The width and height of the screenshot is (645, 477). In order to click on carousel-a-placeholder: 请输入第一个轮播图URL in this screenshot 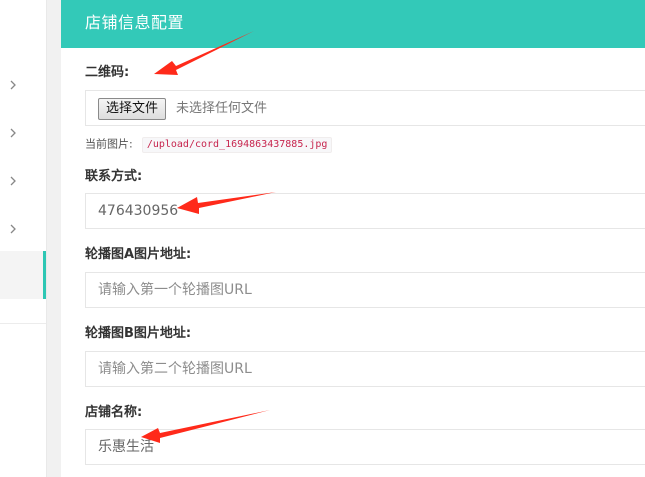, I will do `click(175, 290)`.